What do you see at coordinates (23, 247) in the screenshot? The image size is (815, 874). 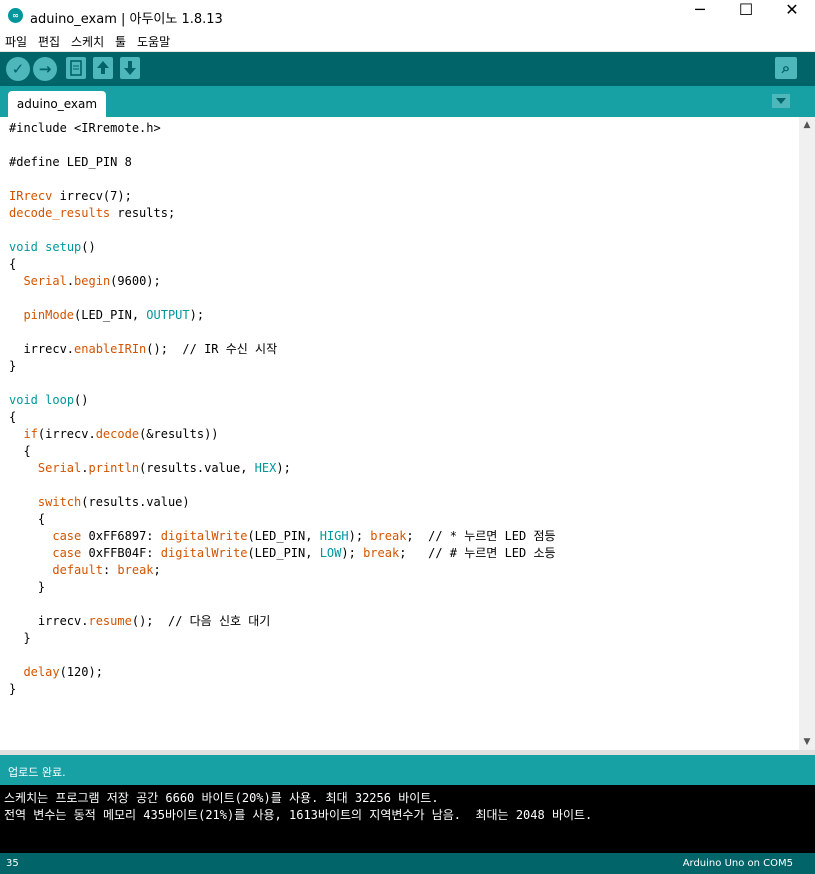 I see `code-token: void` at bounding box center [23, 247].